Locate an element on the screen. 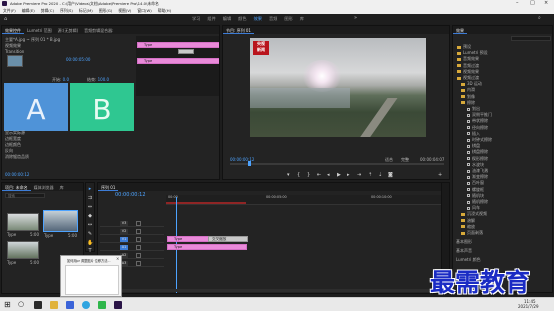 This screenshot has height=311, width=554. effect-folder-4: 视频效果 is located at coordinates (468, 72).